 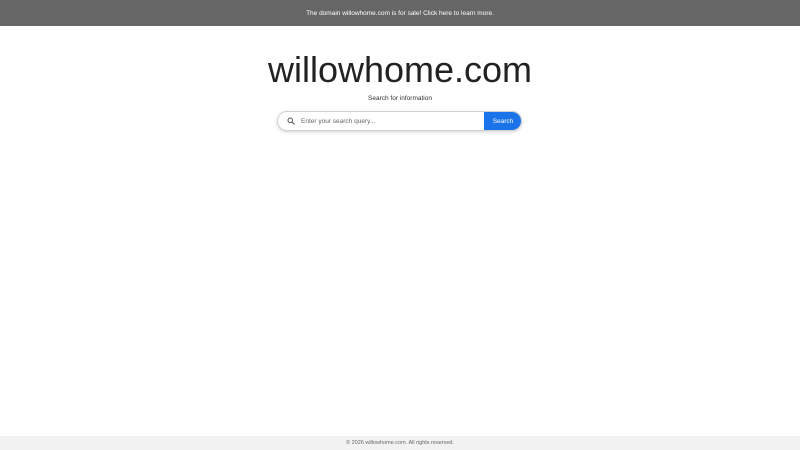 I want to click on search-form: Search, so click(x=399, y=121).